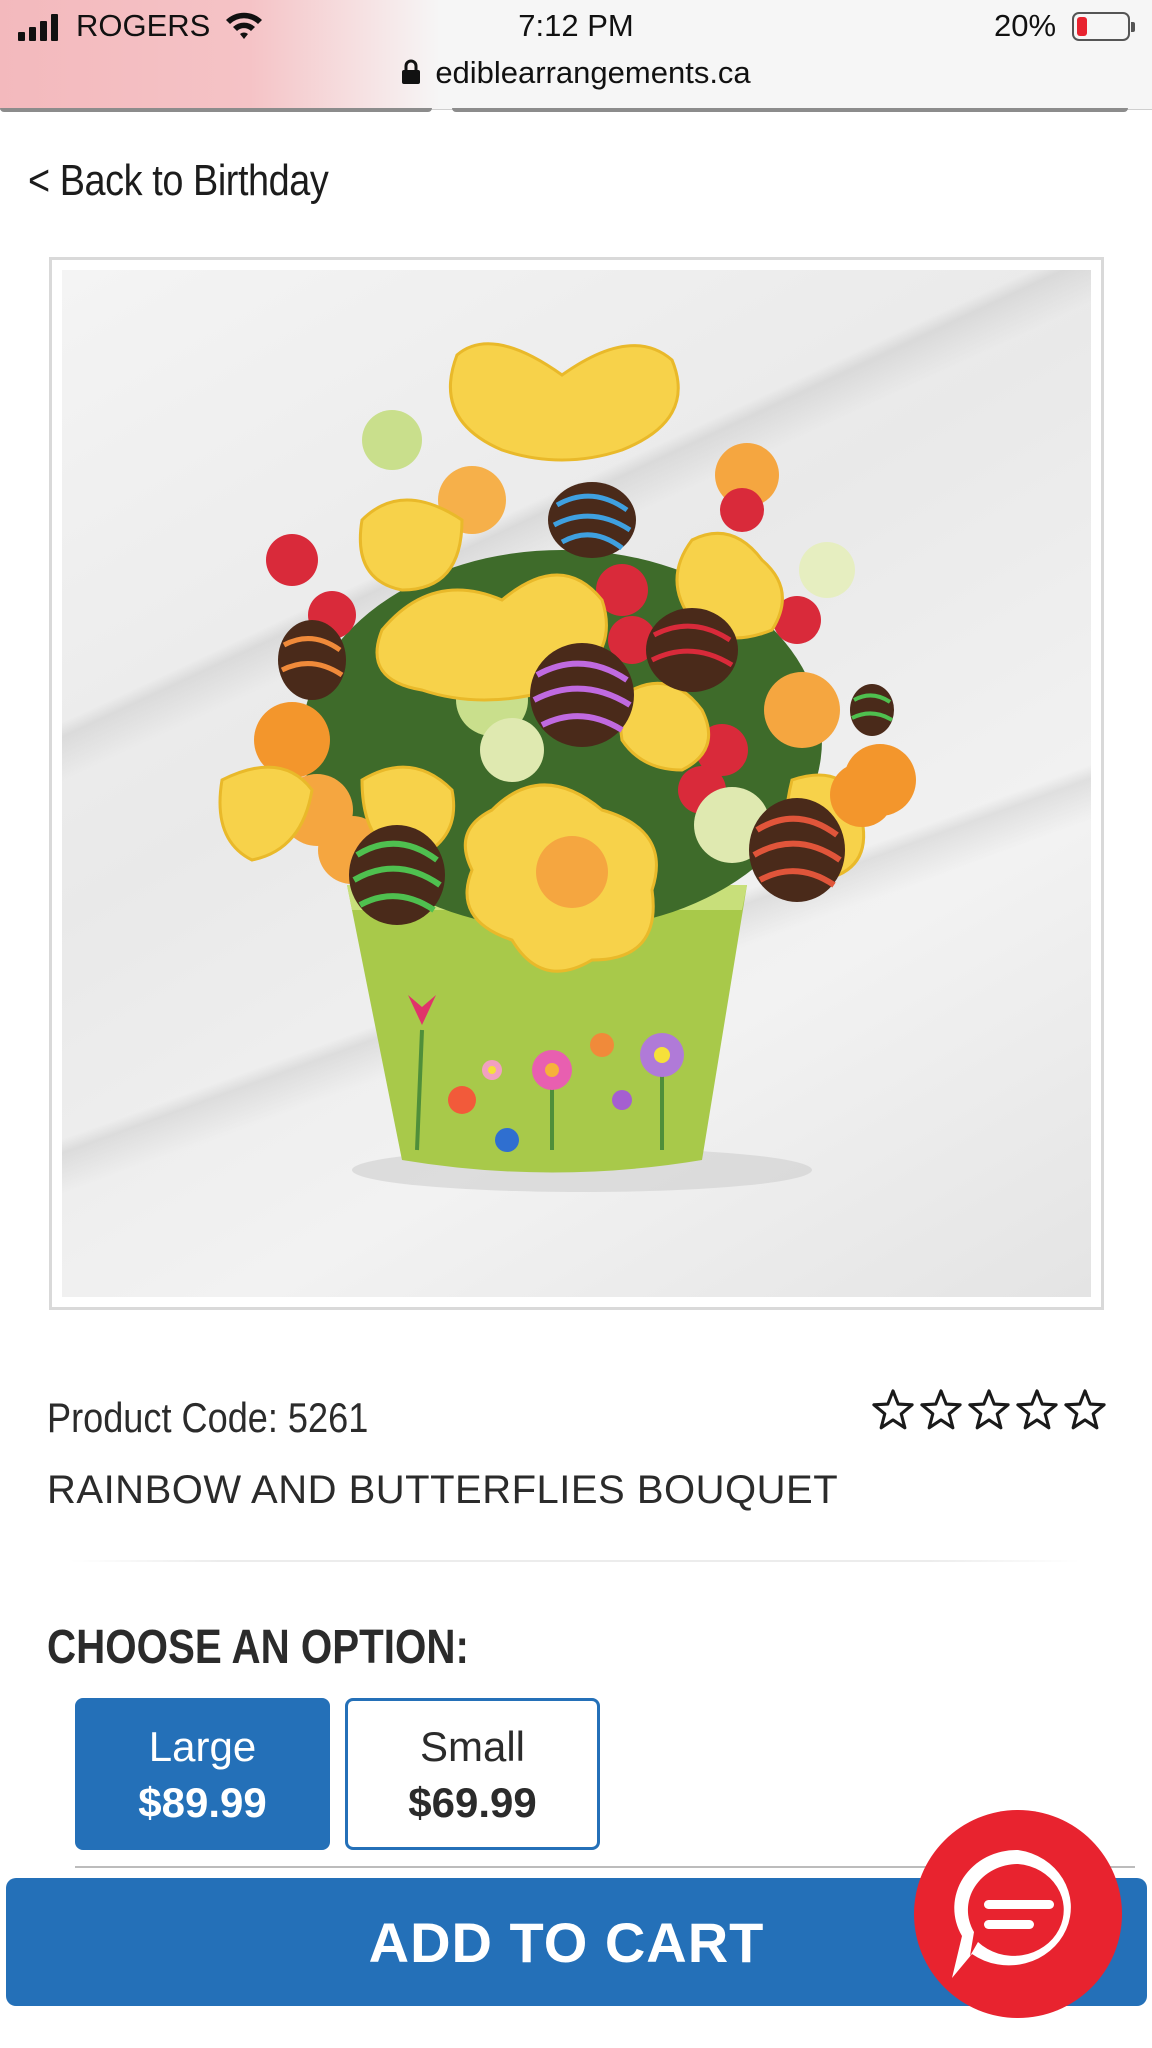 This screenshot has width=1152, height=2048. What do you see at coordinates (443, 1490) in the screenshot?
I see `product-title: RAINBOW AND BUTTERFLIES BOUQUET` at bounding box center [443, 1490].